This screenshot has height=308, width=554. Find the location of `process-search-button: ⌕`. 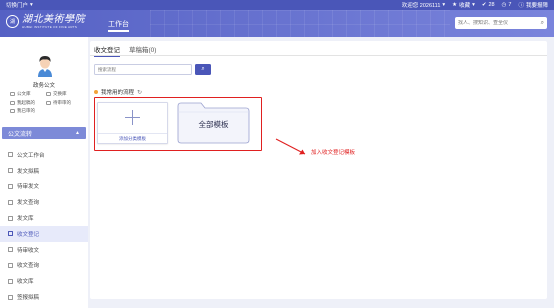

process-search-button: ⌕ is located at coordinates (203, 69).